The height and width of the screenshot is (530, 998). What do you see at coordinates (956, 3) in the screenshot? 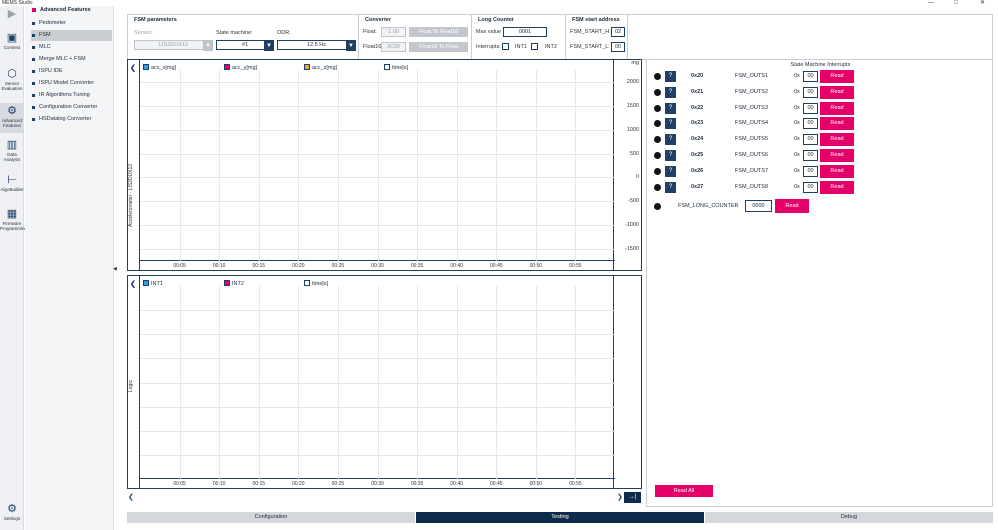
I see `maximize-button: □` at bounding box center [956, 3].